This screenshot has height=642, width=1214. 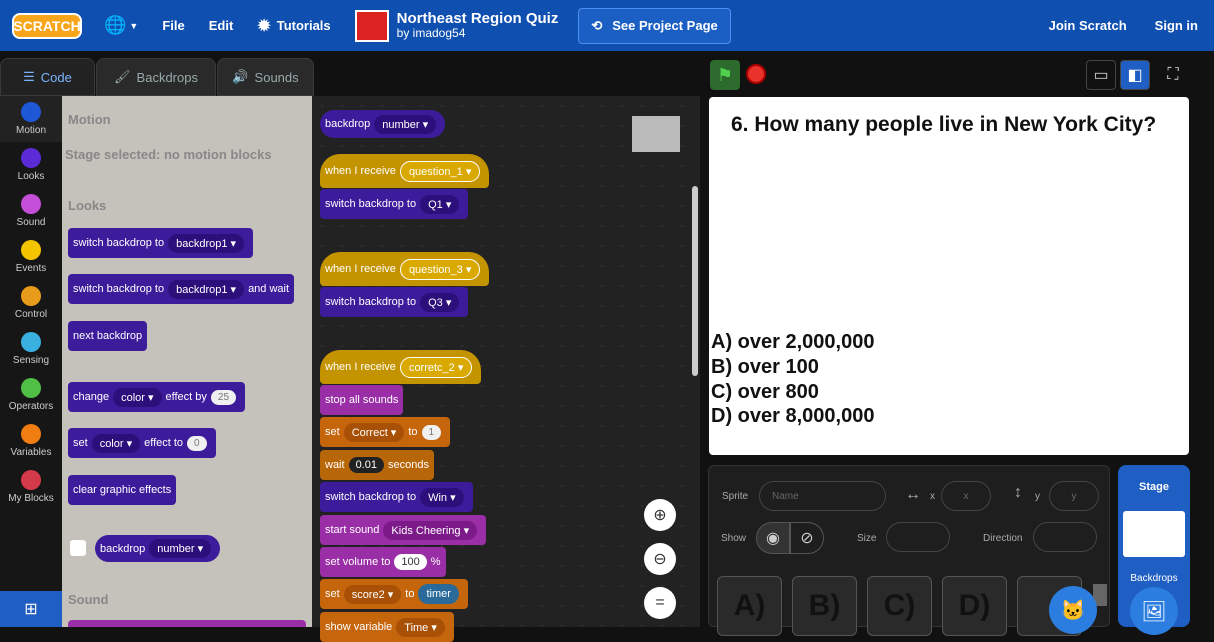 I want to click on tab-code: ☰ Code, so click(x=47, y=77).